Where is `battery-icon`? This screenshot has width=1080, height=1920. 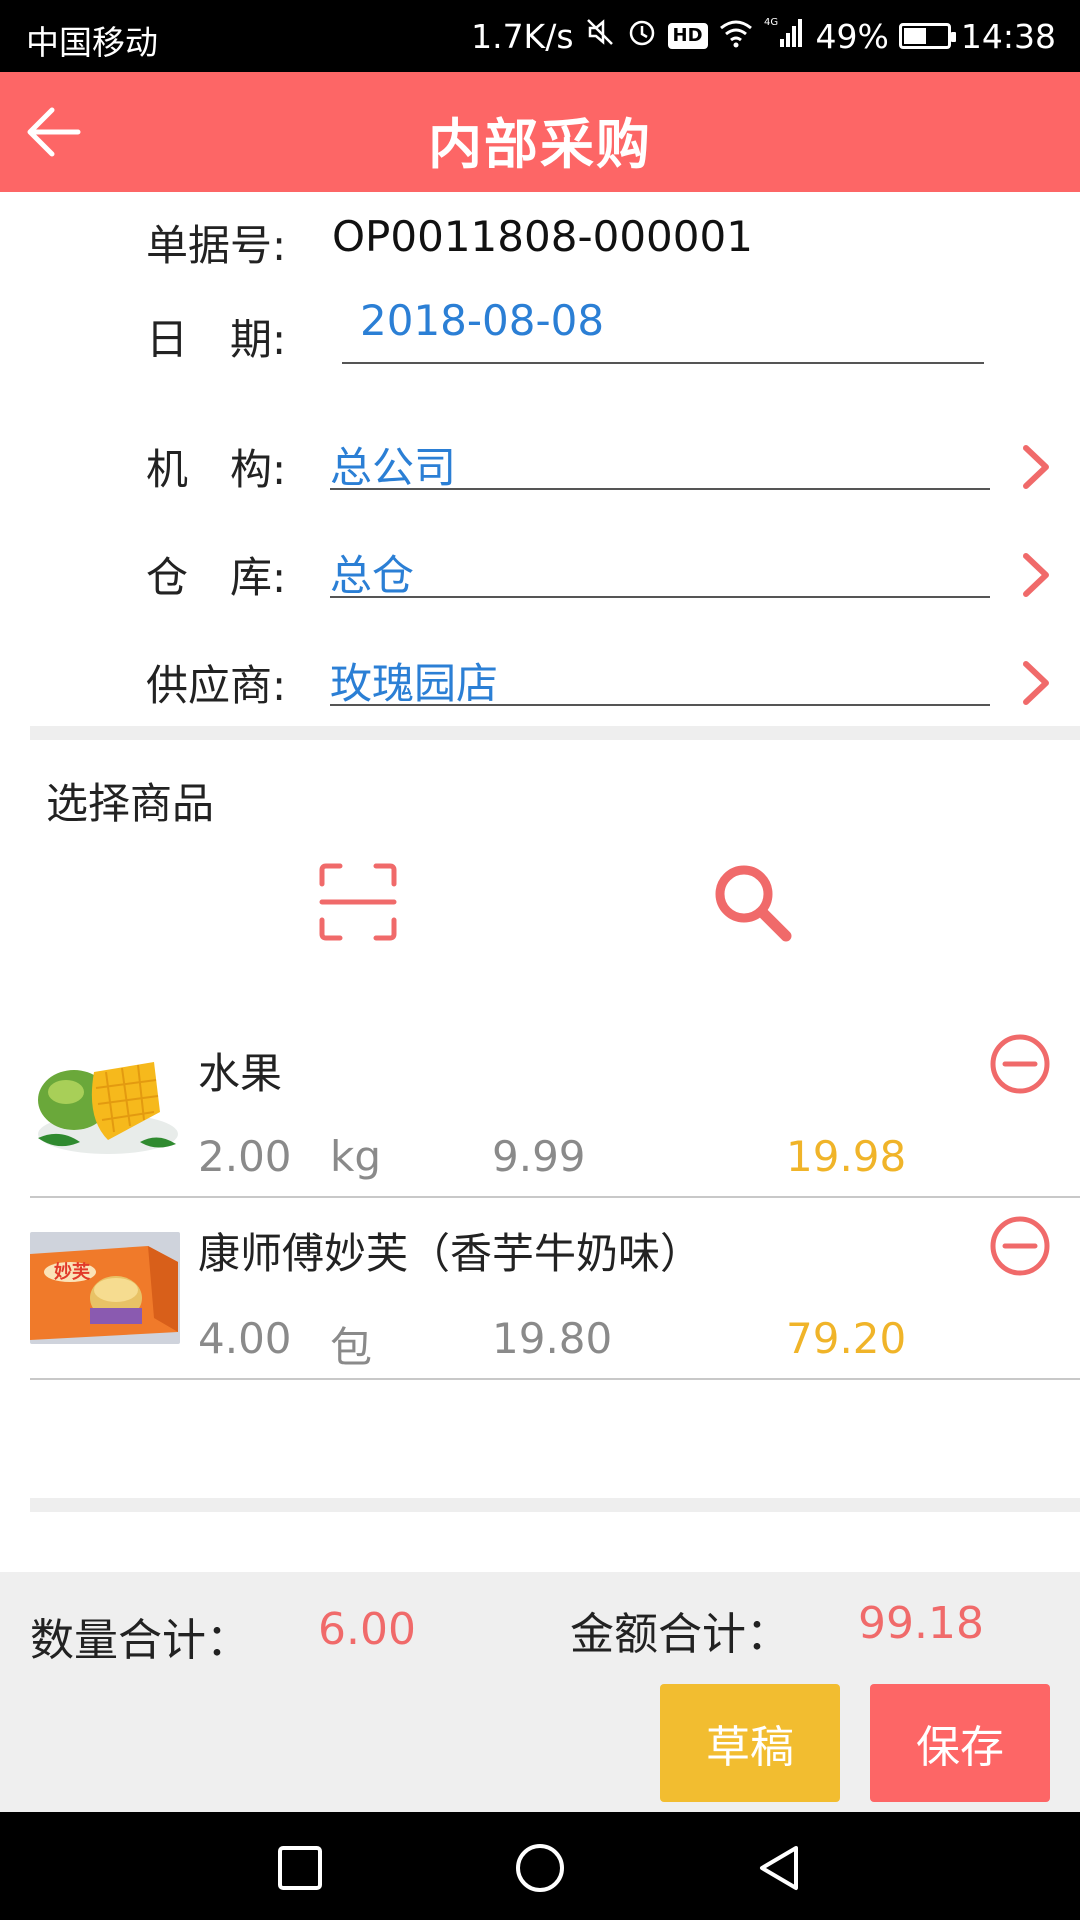
battery-icon is located at coordinates (927, 36).